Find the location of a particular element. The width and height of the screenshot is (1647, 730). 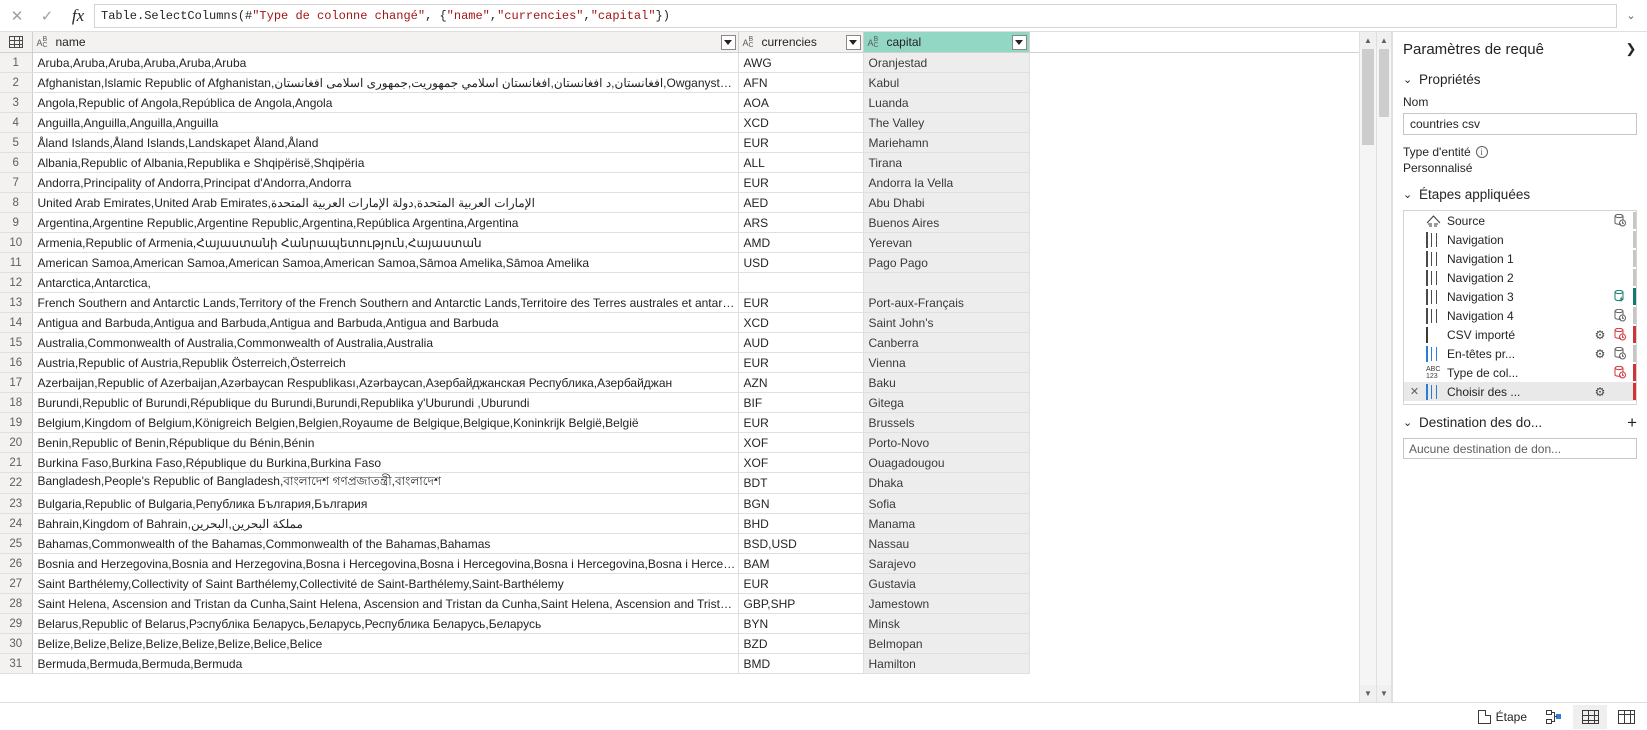

cell-capital: Hamilton is located at coordinates (946, 663).